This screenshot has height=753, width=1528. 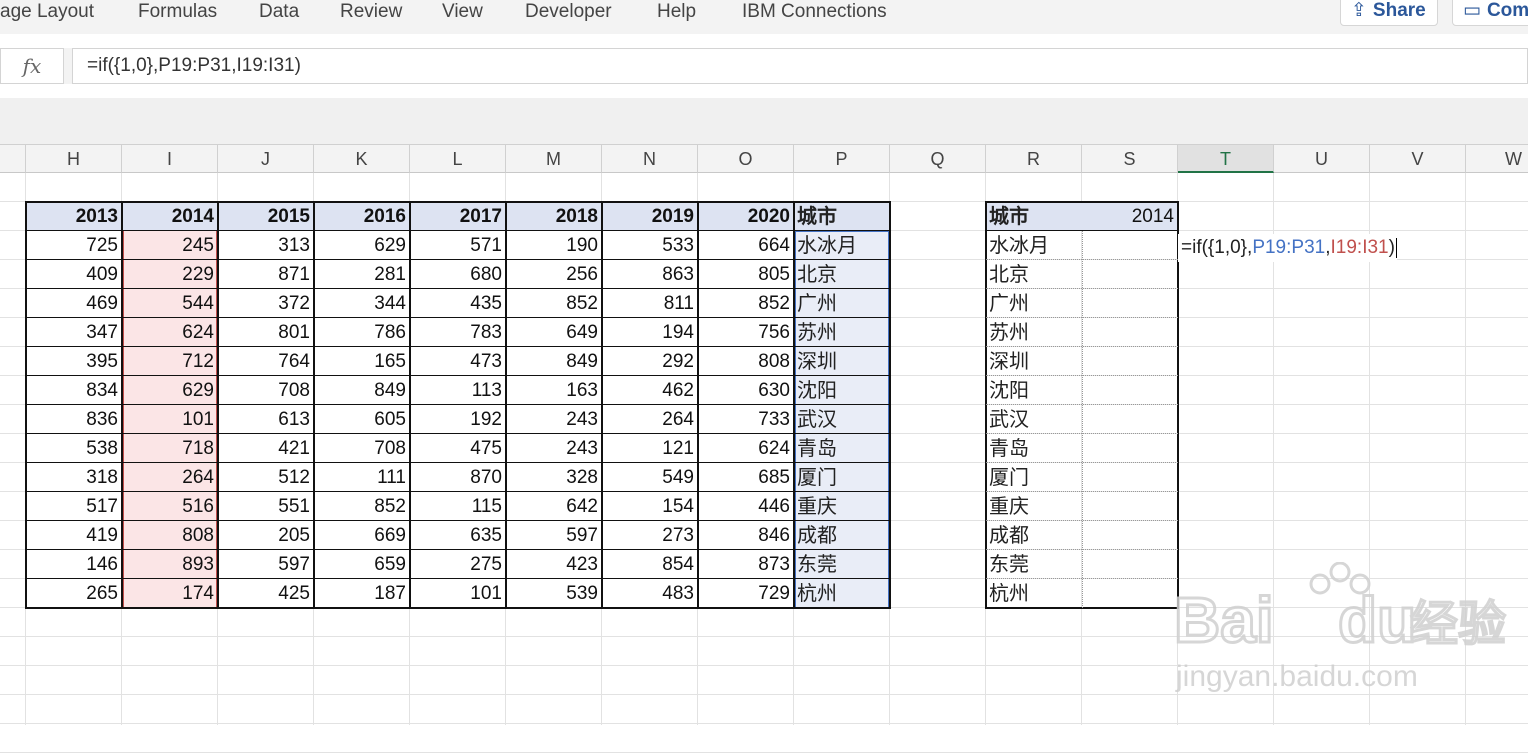 I want to click on table-cell: 146, so click(x=74, y=564).